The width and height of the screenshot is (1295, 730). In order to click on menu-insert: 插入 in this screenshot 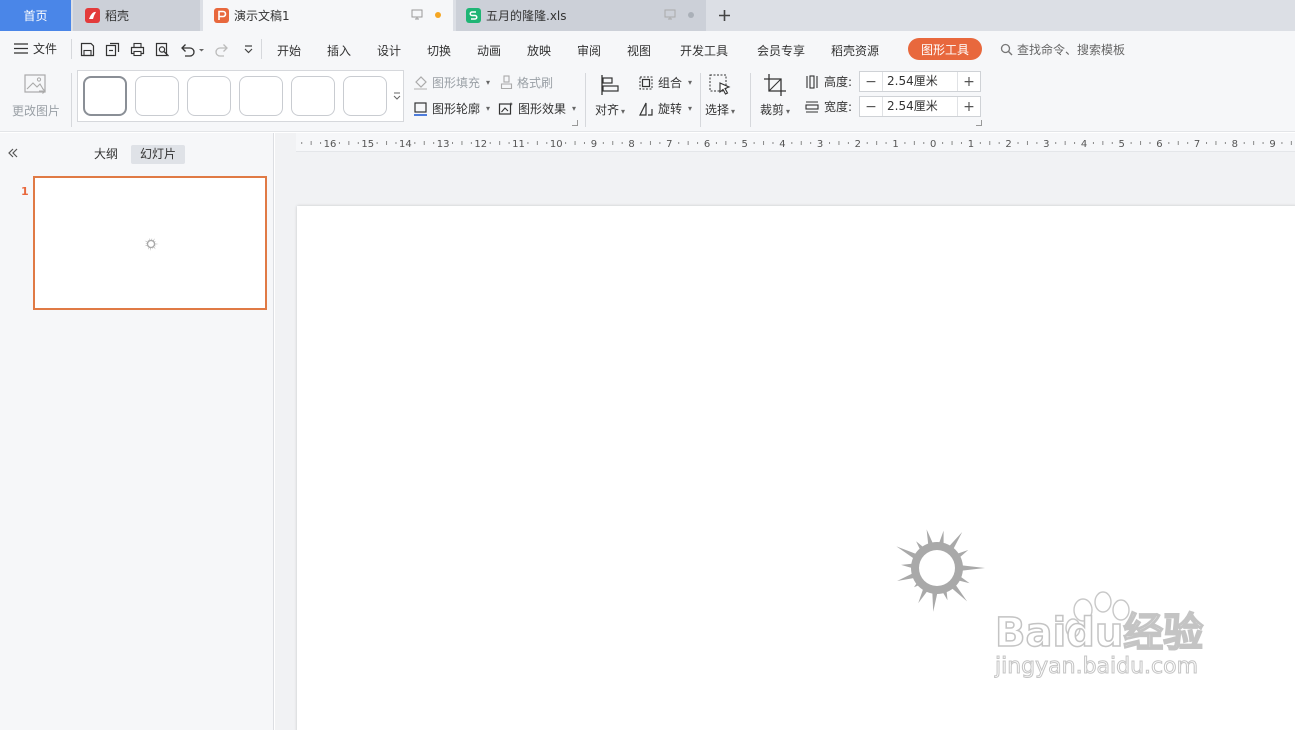, I will do `click(339, 50)`.